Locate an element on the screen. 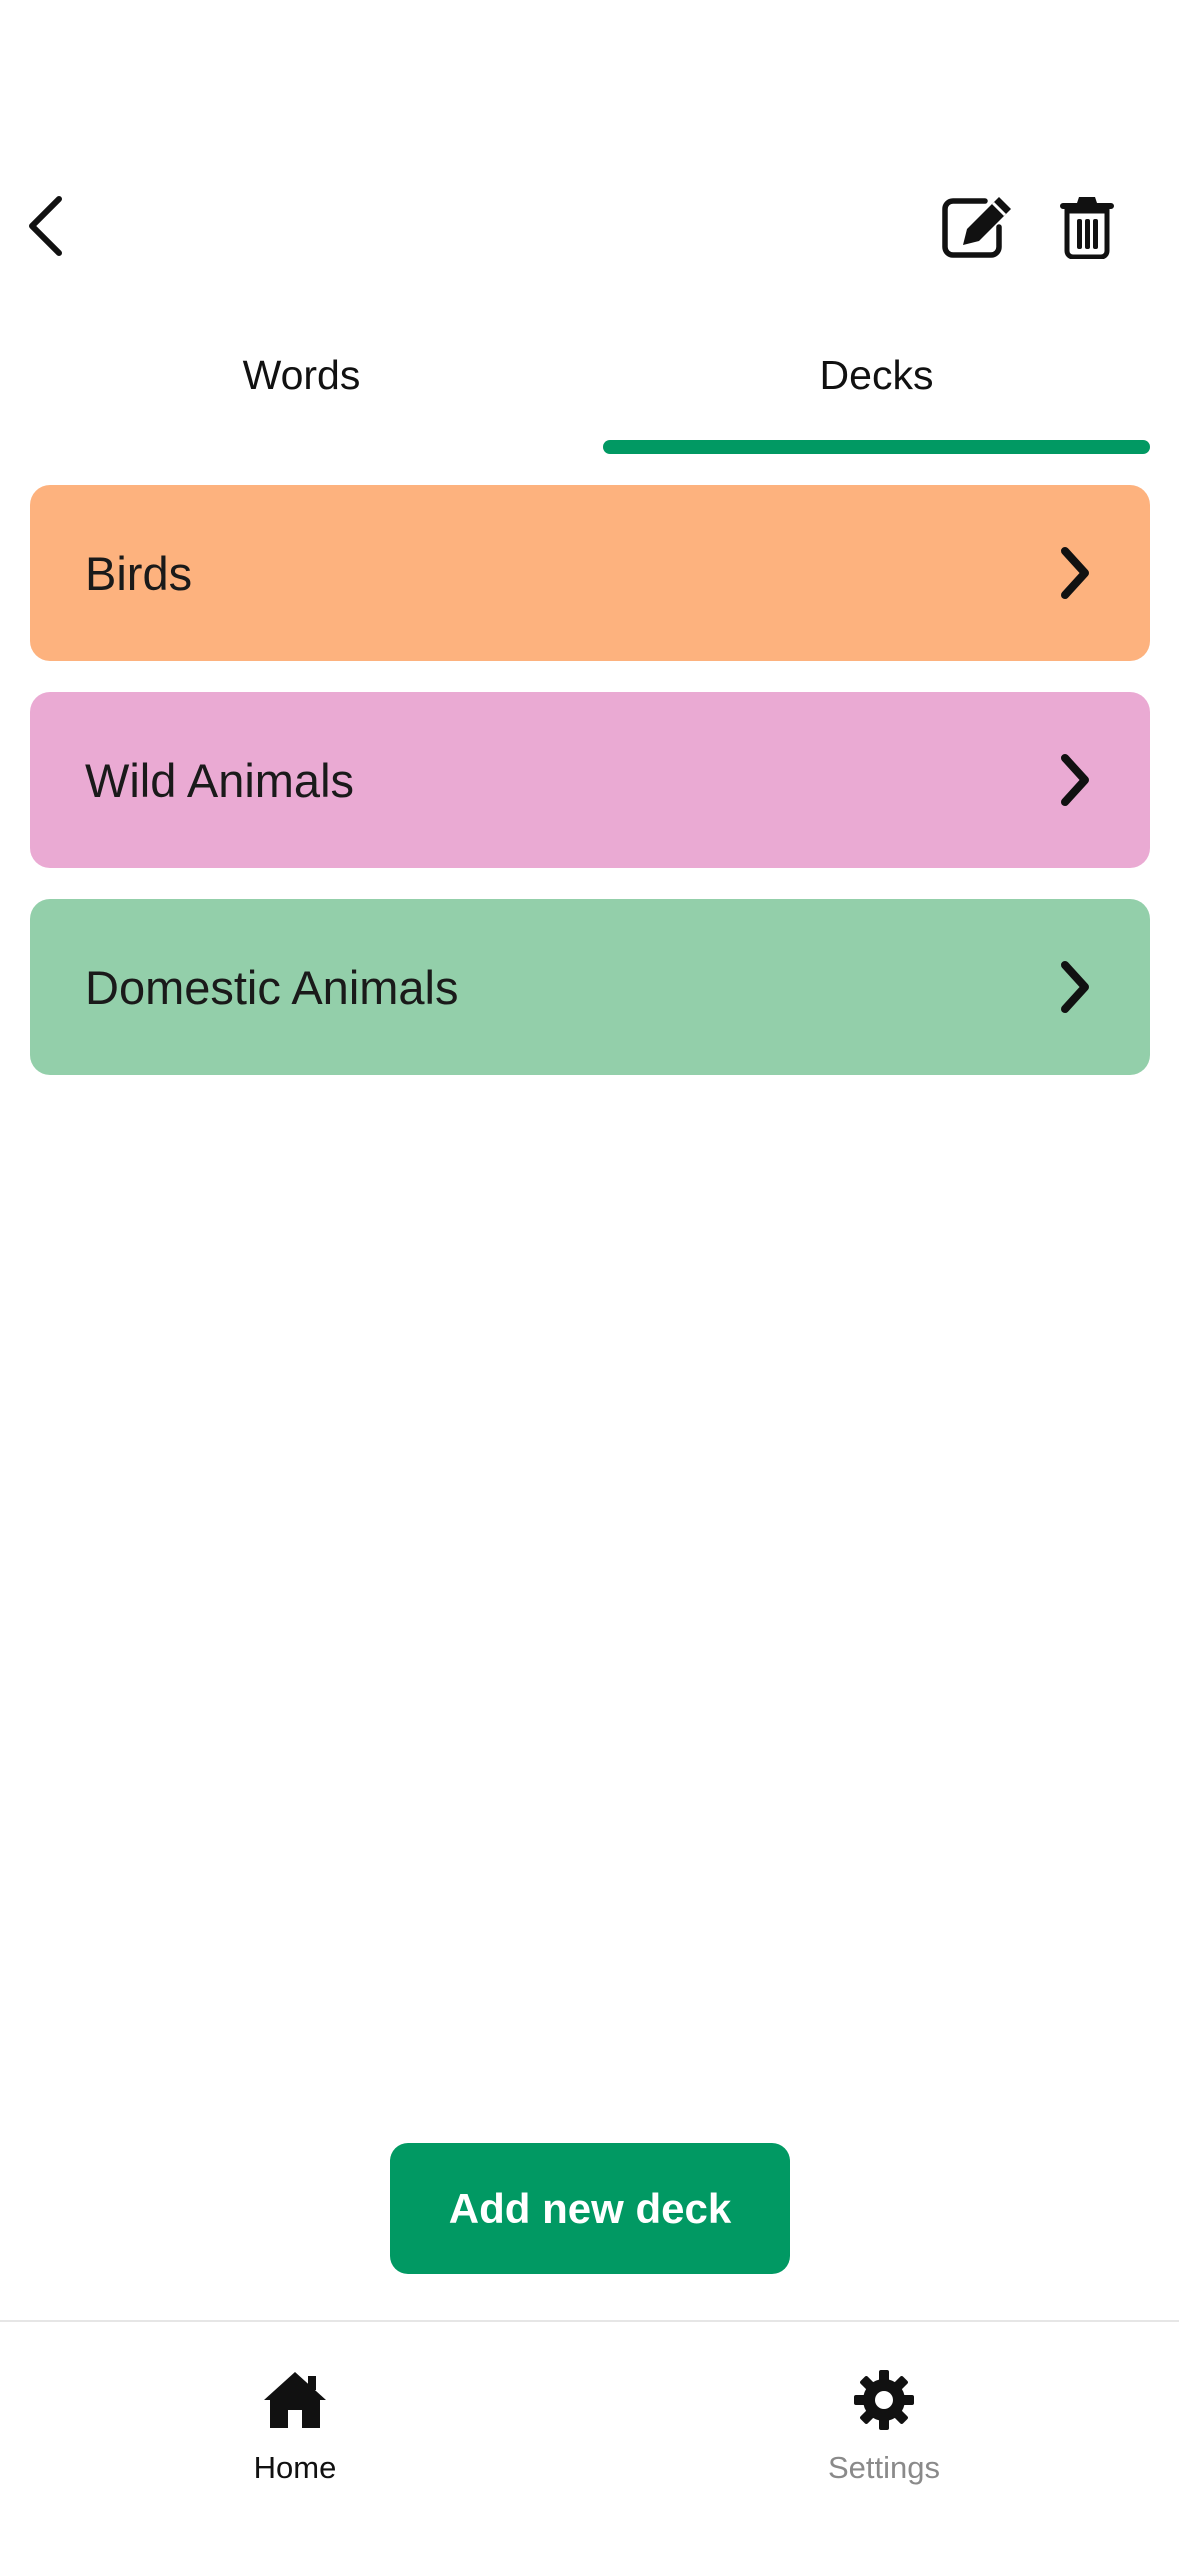  top-bar is located at coordinates (589, 150).